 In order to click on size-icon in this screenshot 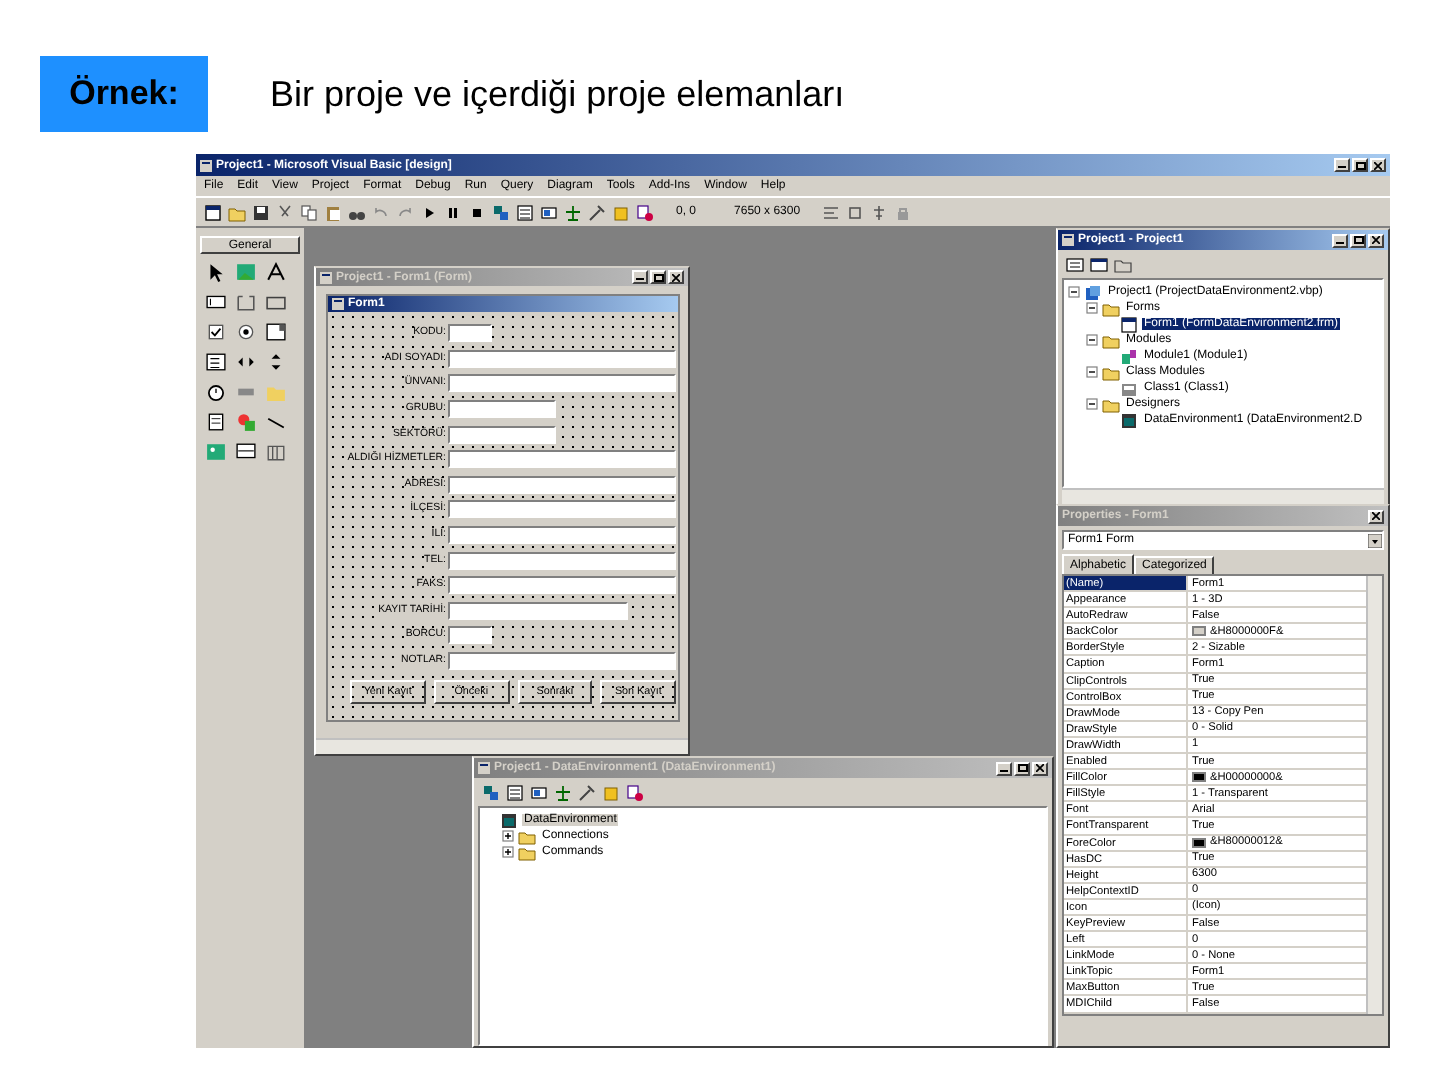, I will do `click(855, 212)`.